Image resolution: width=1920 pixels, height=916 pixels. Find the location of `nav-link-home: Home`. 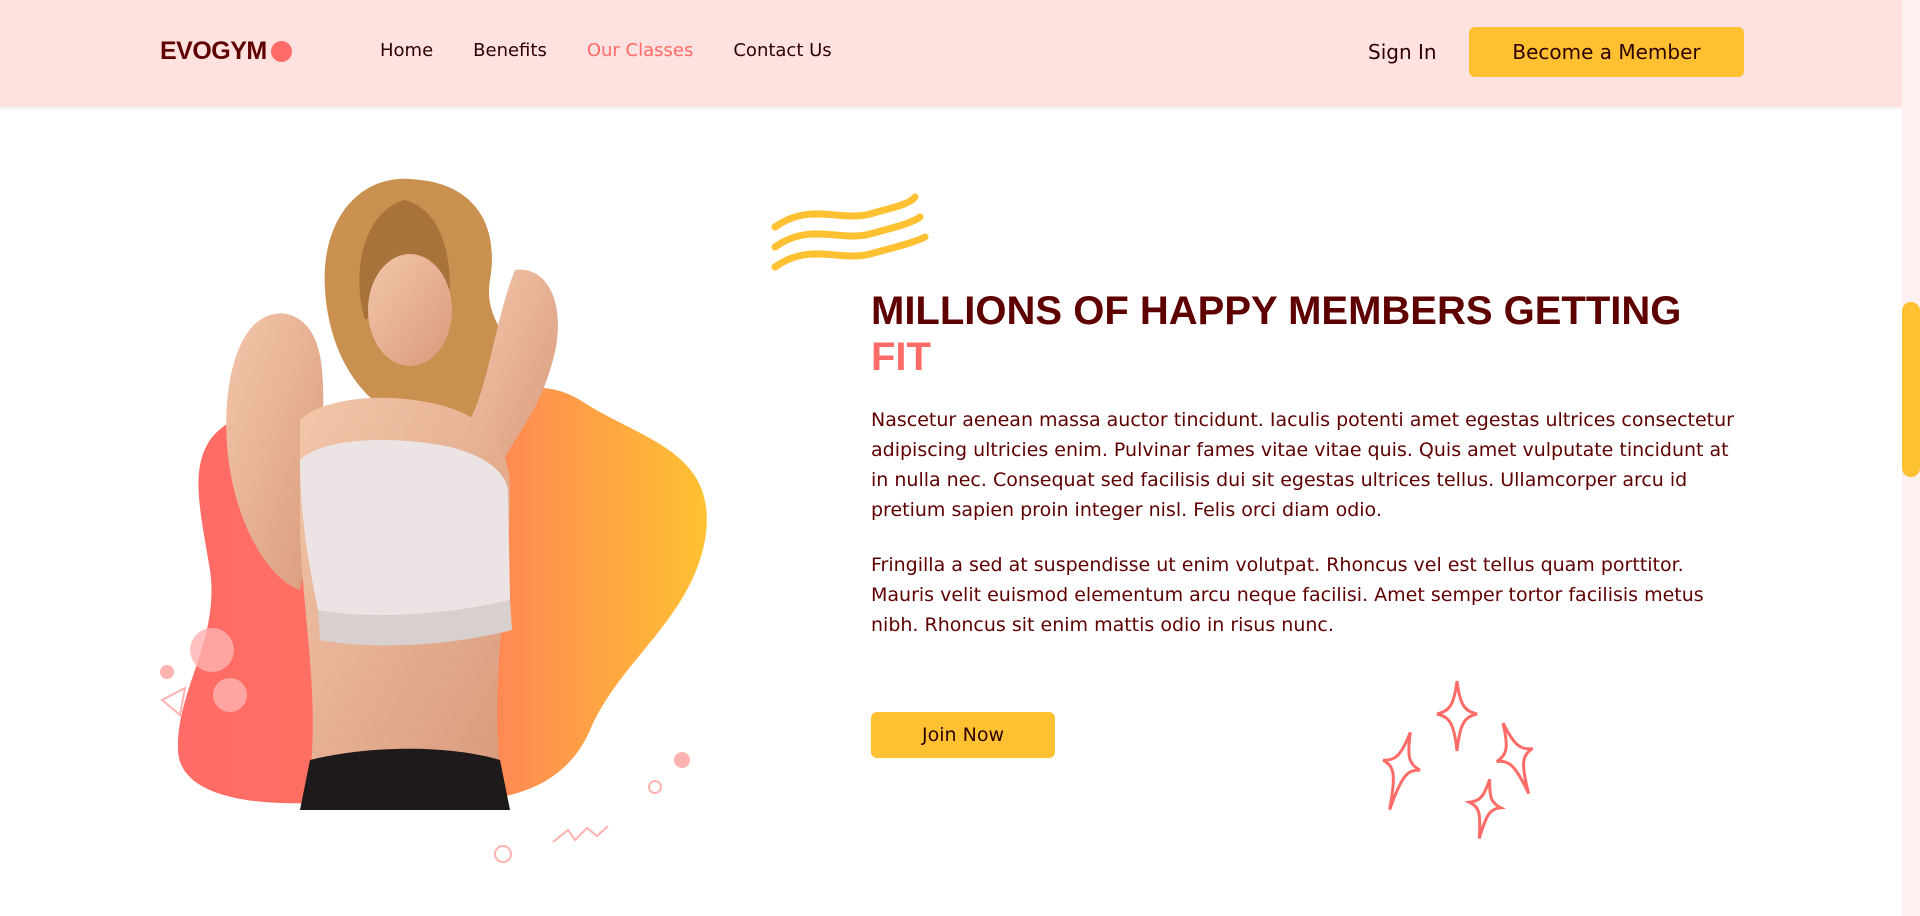

nav-link-home: Home is located at coordinates (406, 50).